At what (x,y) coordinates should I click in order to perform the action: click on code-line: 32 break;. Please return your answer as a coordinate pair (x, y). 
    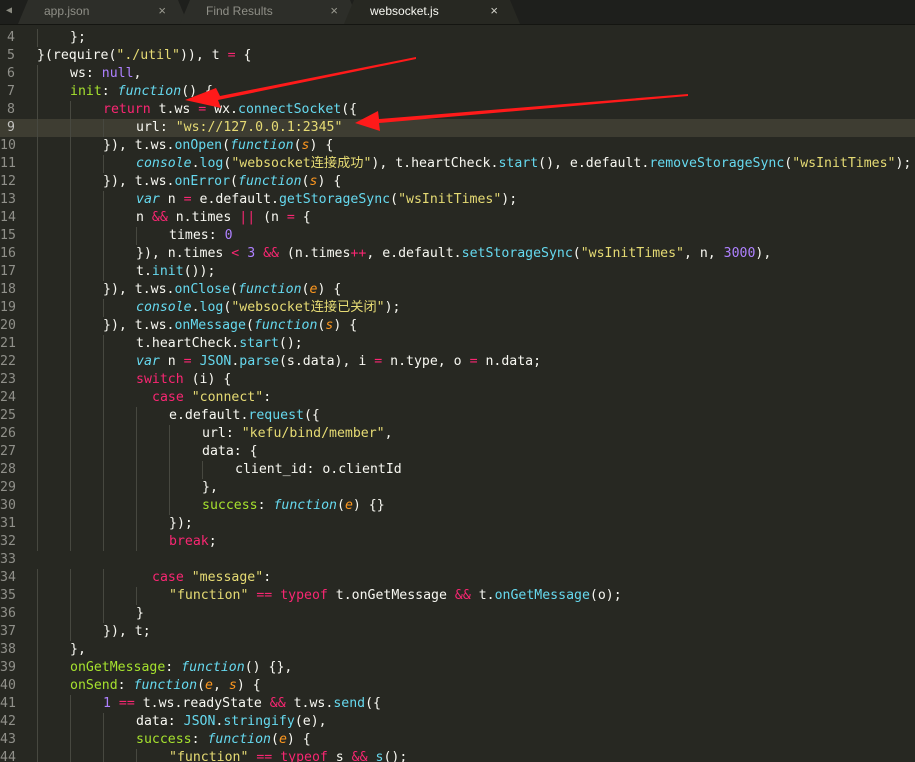
    Looking at the image, I should click on (457, 542).